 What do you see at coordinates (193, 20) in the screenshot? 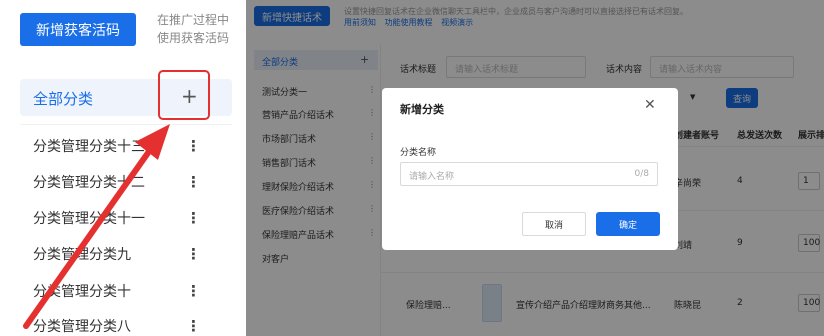
I see `description-line: 在推广过程中` at bounding box center [193, 20].